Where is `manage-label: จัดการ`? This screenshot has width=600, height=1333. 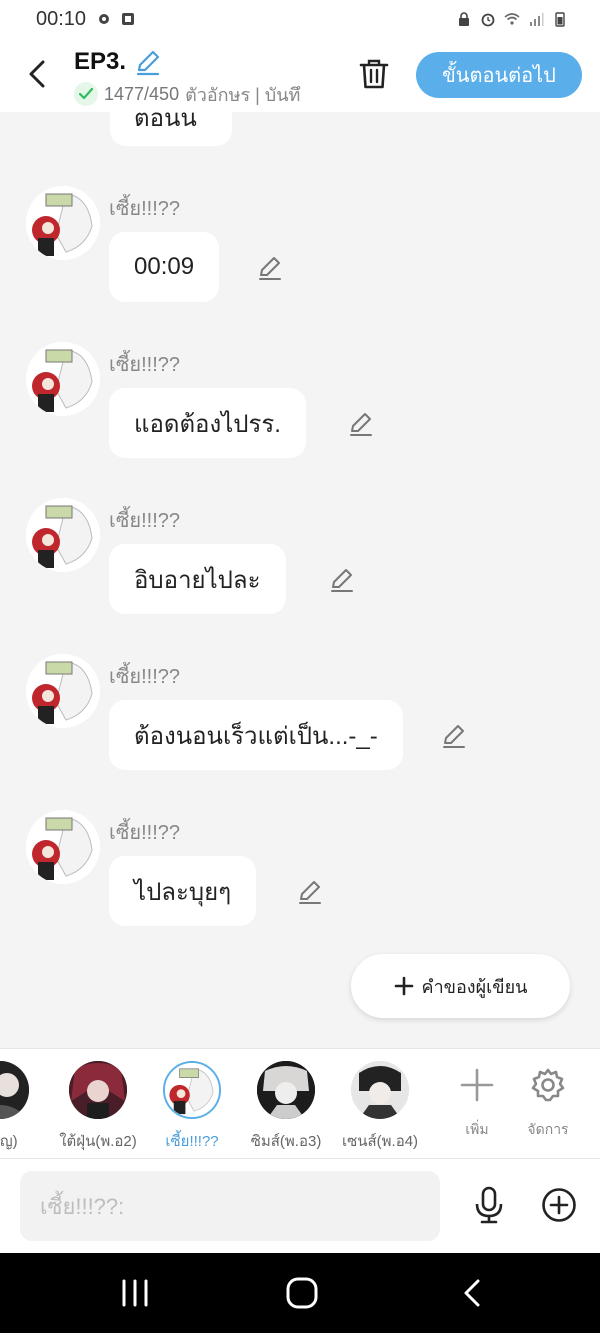 manage-label: จัดการ is located at coordinates (548, 1129).